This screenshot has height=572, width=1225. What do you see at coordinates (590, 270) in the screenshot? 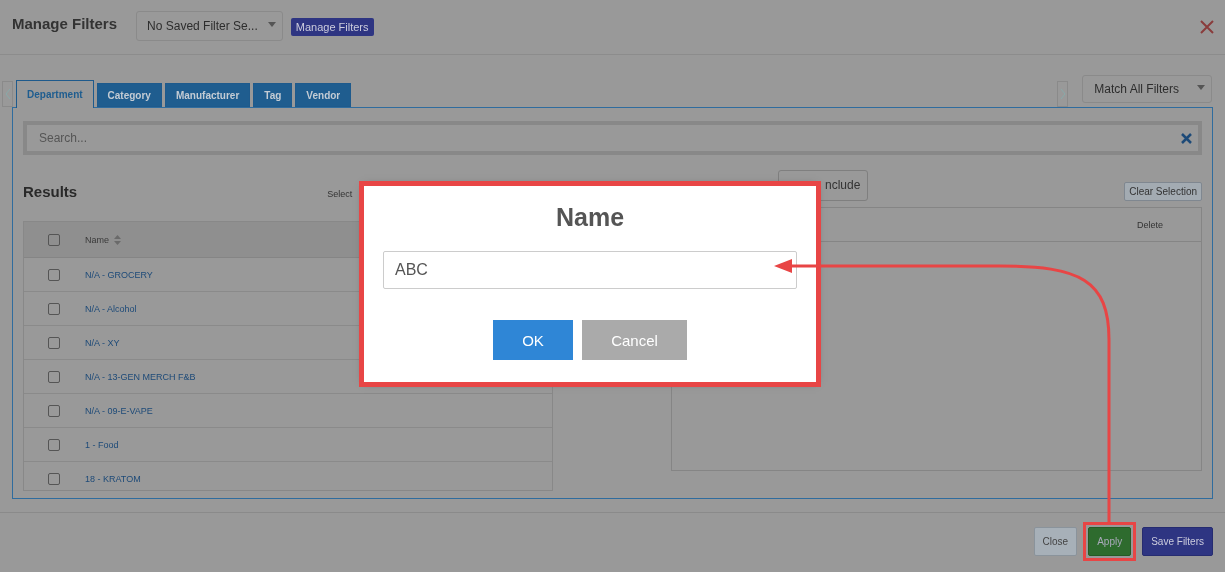
I see `name-input: ABC` at bounding box center [590, 270].